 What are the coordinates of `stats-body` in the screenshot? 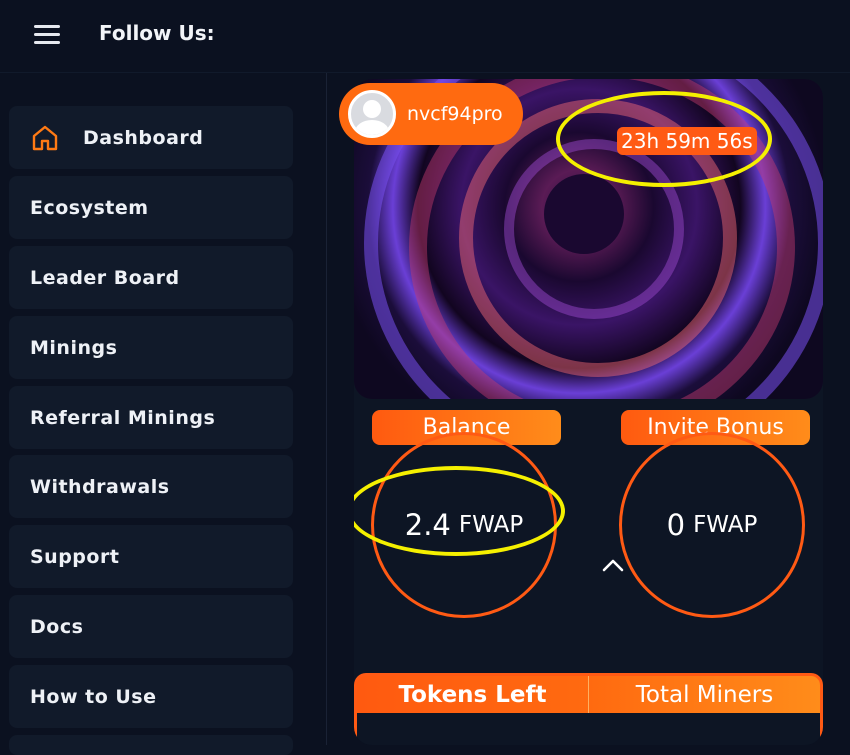 It's located at (588, 729).